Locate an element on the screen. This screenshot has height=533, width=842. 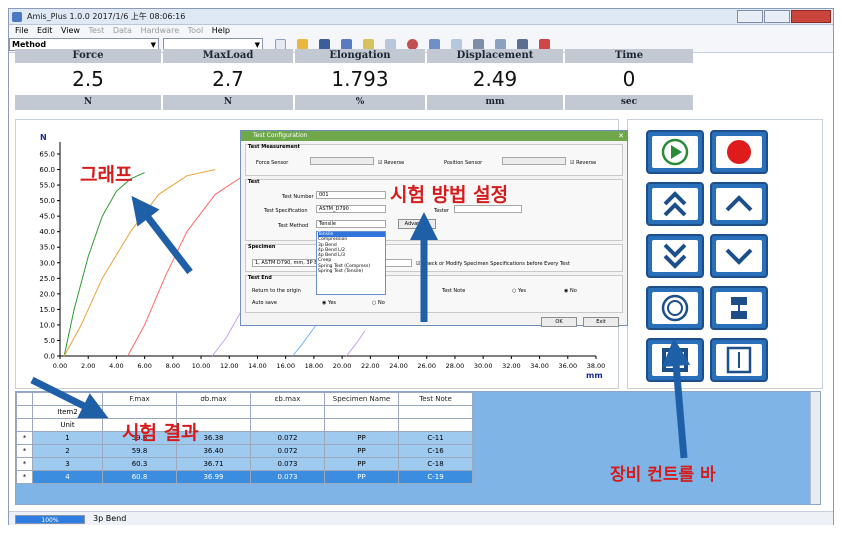
annotation-arrow-result is located at coordinates (69, 397).